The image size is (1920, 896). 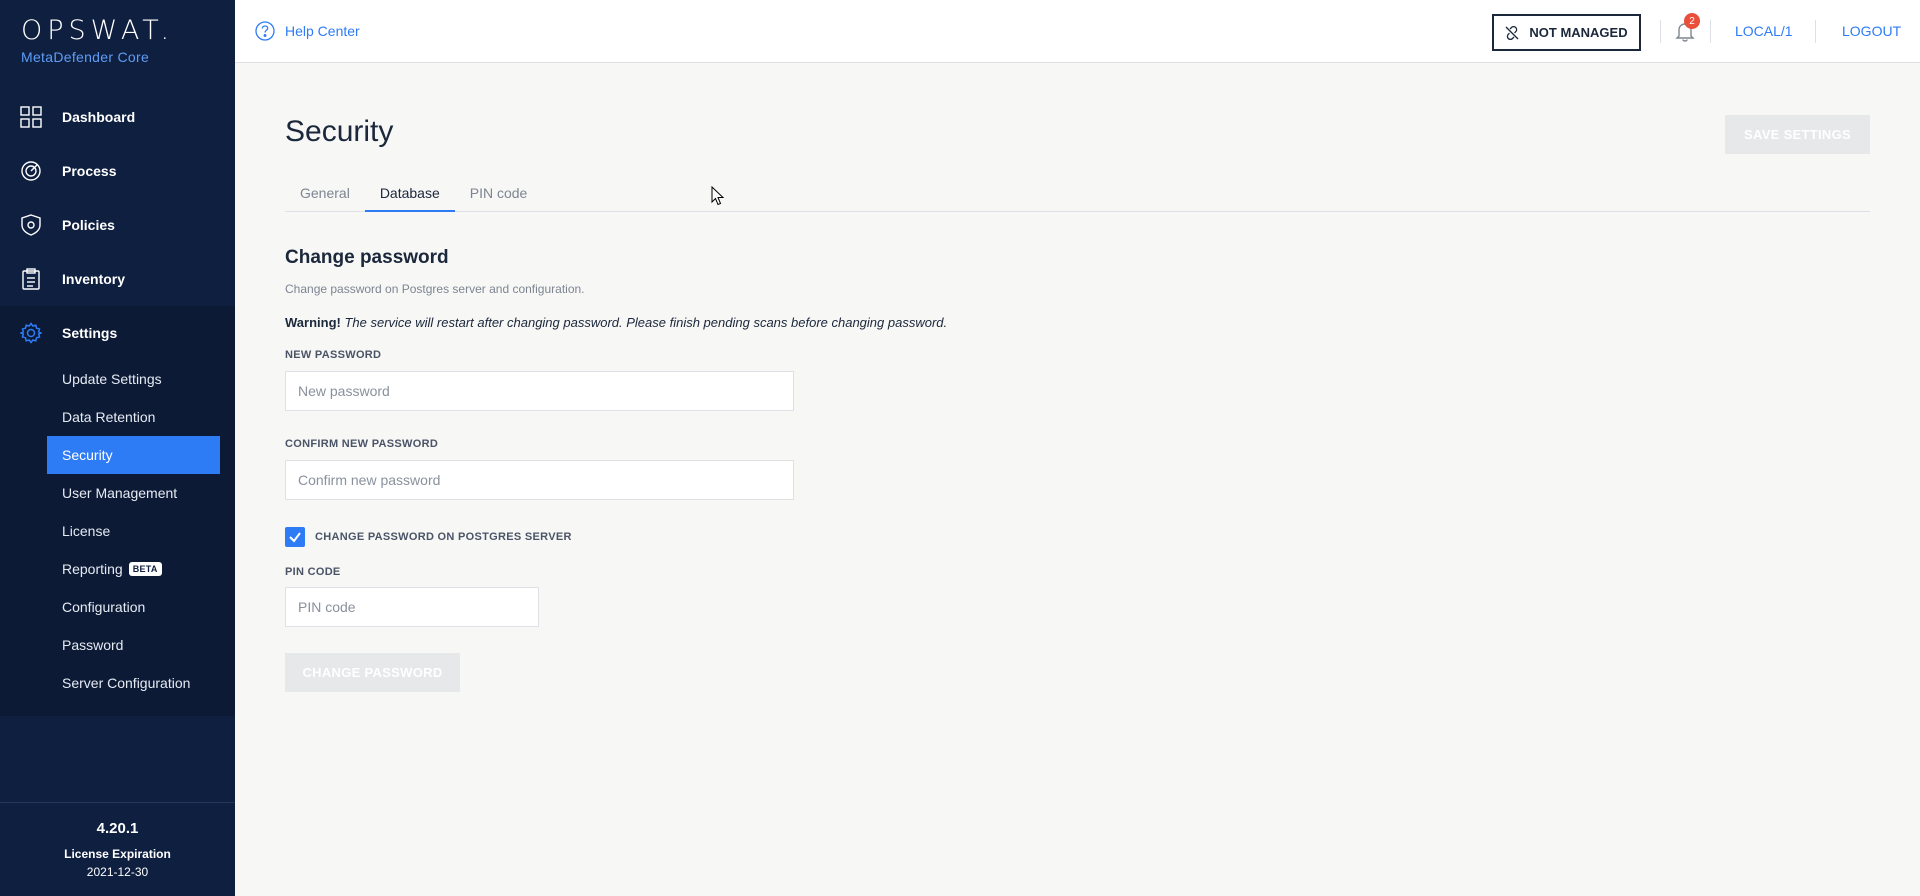 I want to click on checkmark-icon, so click(x=295, y=537).